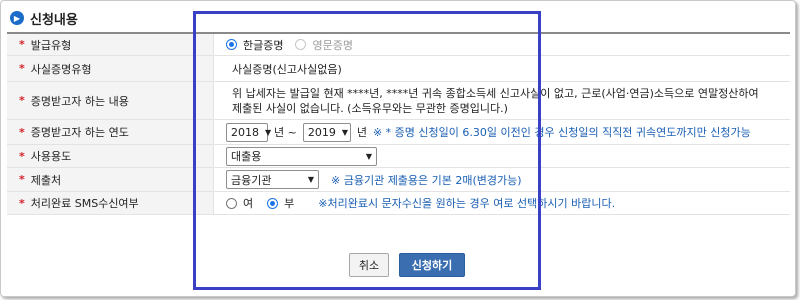 Image resolution: width=800 pixels, height=300 pixels. I want to click on radio-korean, so click(231, 44).